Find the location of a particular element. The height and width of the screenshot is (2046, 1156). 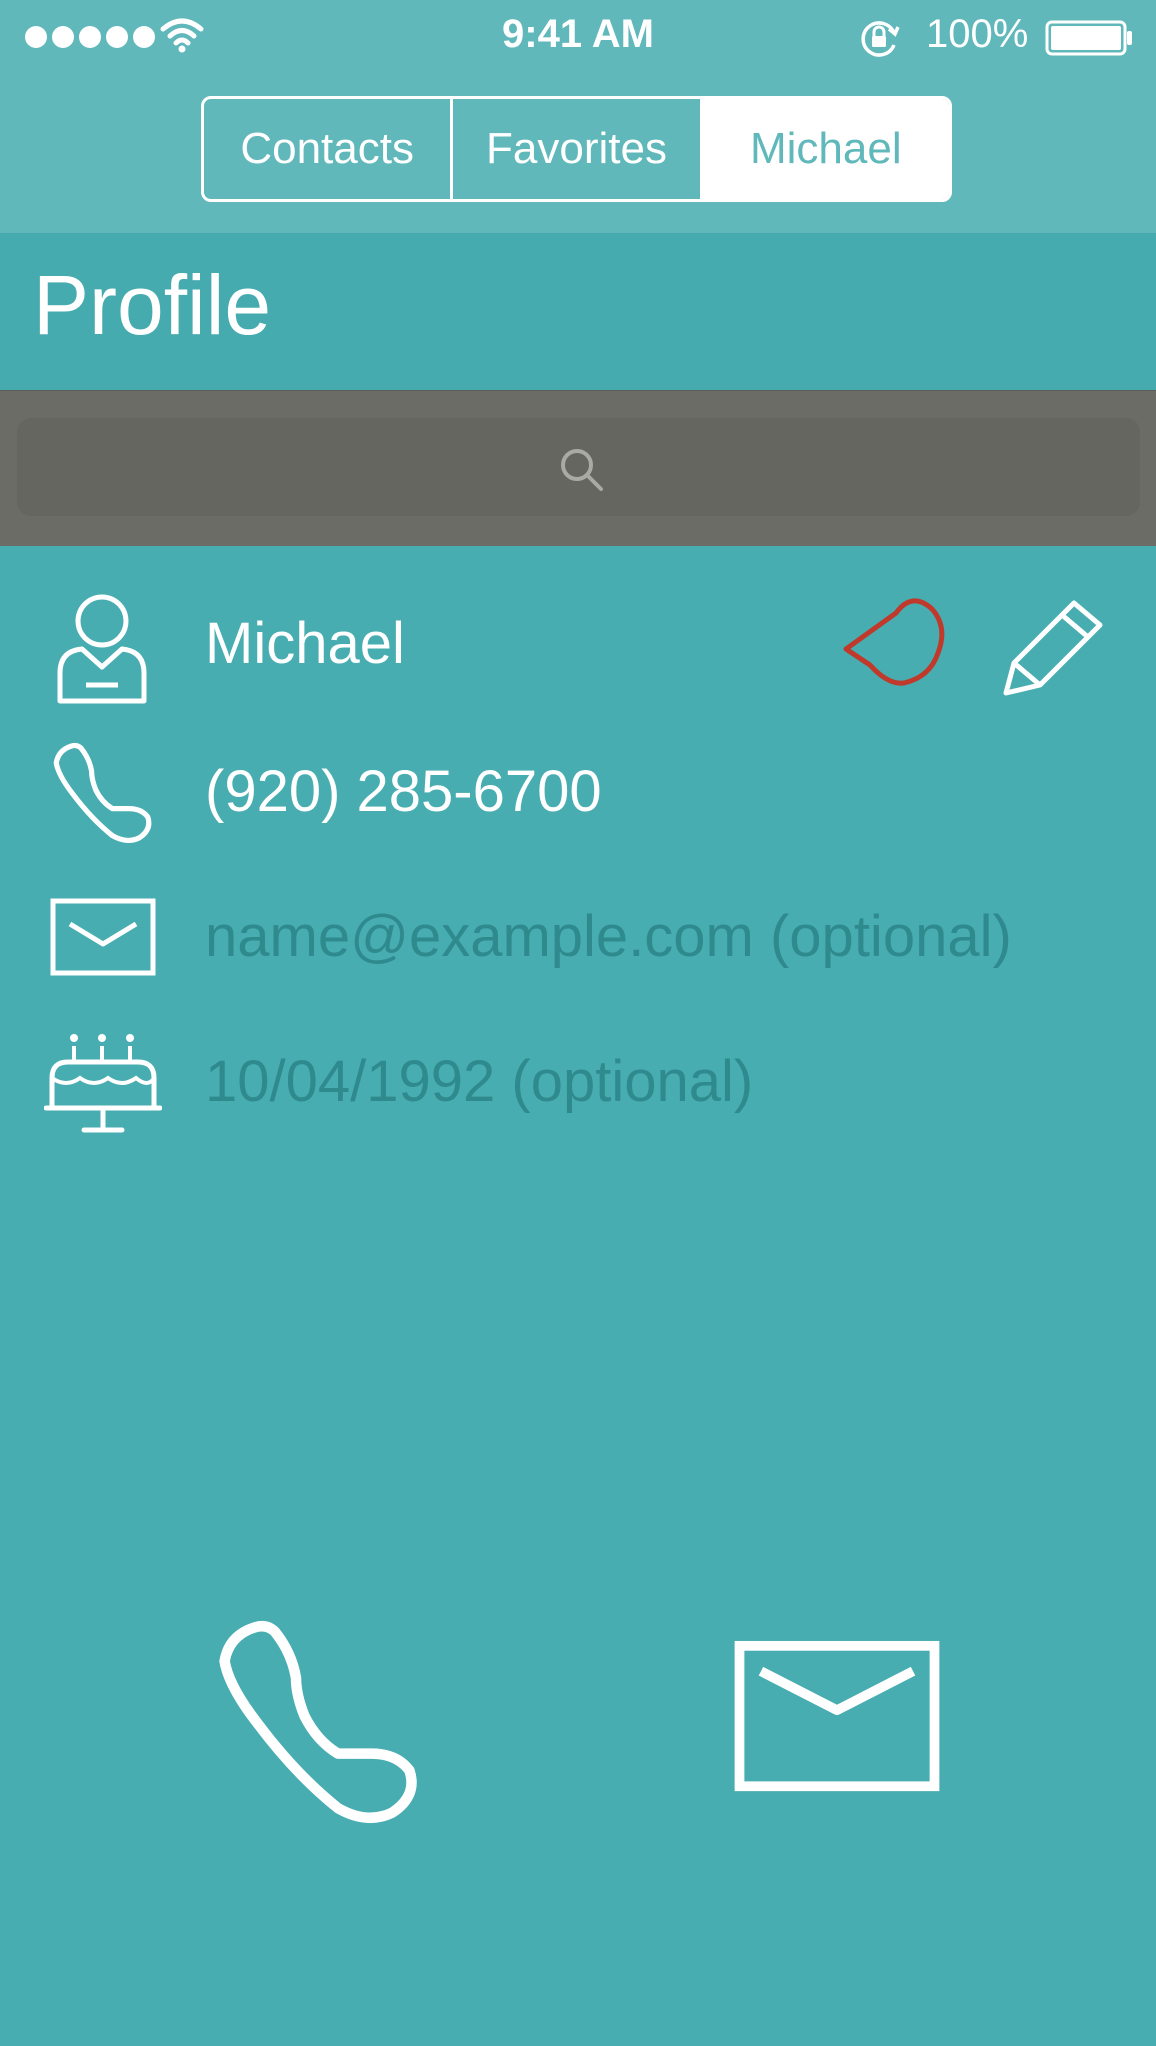

contact-name: Michael is located at coordinates (305, 643).